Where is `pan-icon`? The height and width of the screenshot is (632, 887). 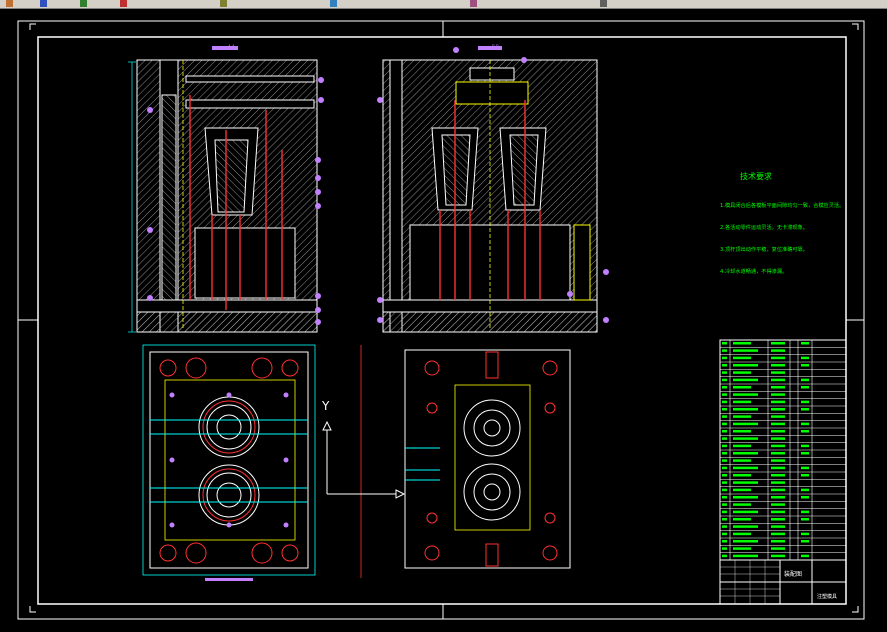
pan-icon is located at coordinates (83, 3).